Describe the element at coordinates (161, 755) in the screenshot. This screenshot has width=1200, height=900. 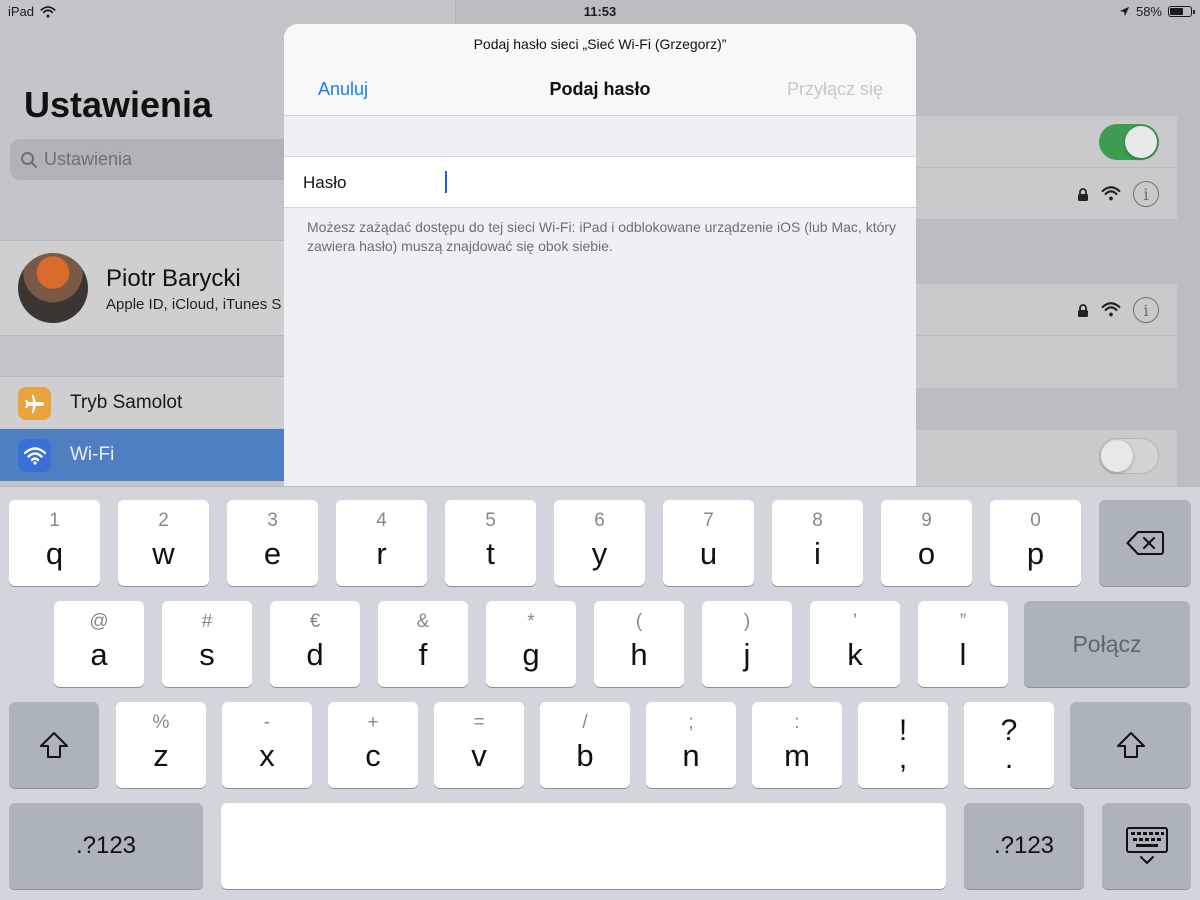
I see `key-label: z` at that location.